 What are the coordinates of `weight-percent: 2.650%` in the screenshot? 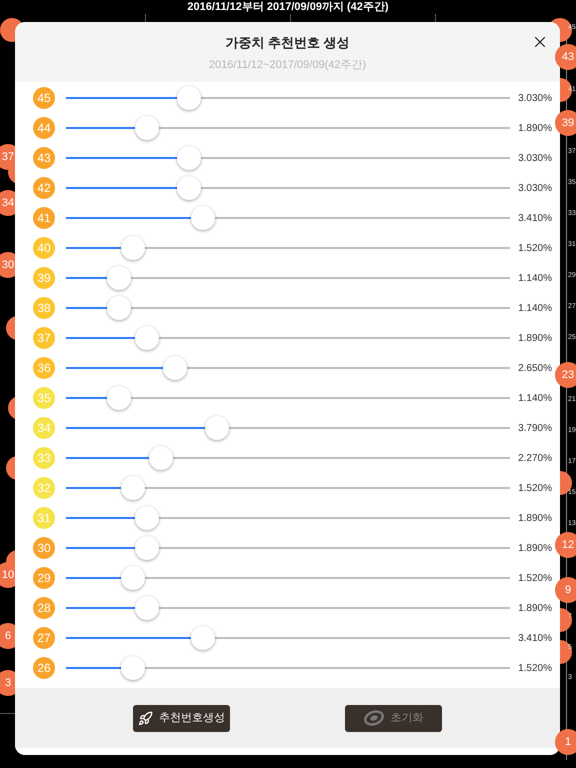 It's located at (535, 369).